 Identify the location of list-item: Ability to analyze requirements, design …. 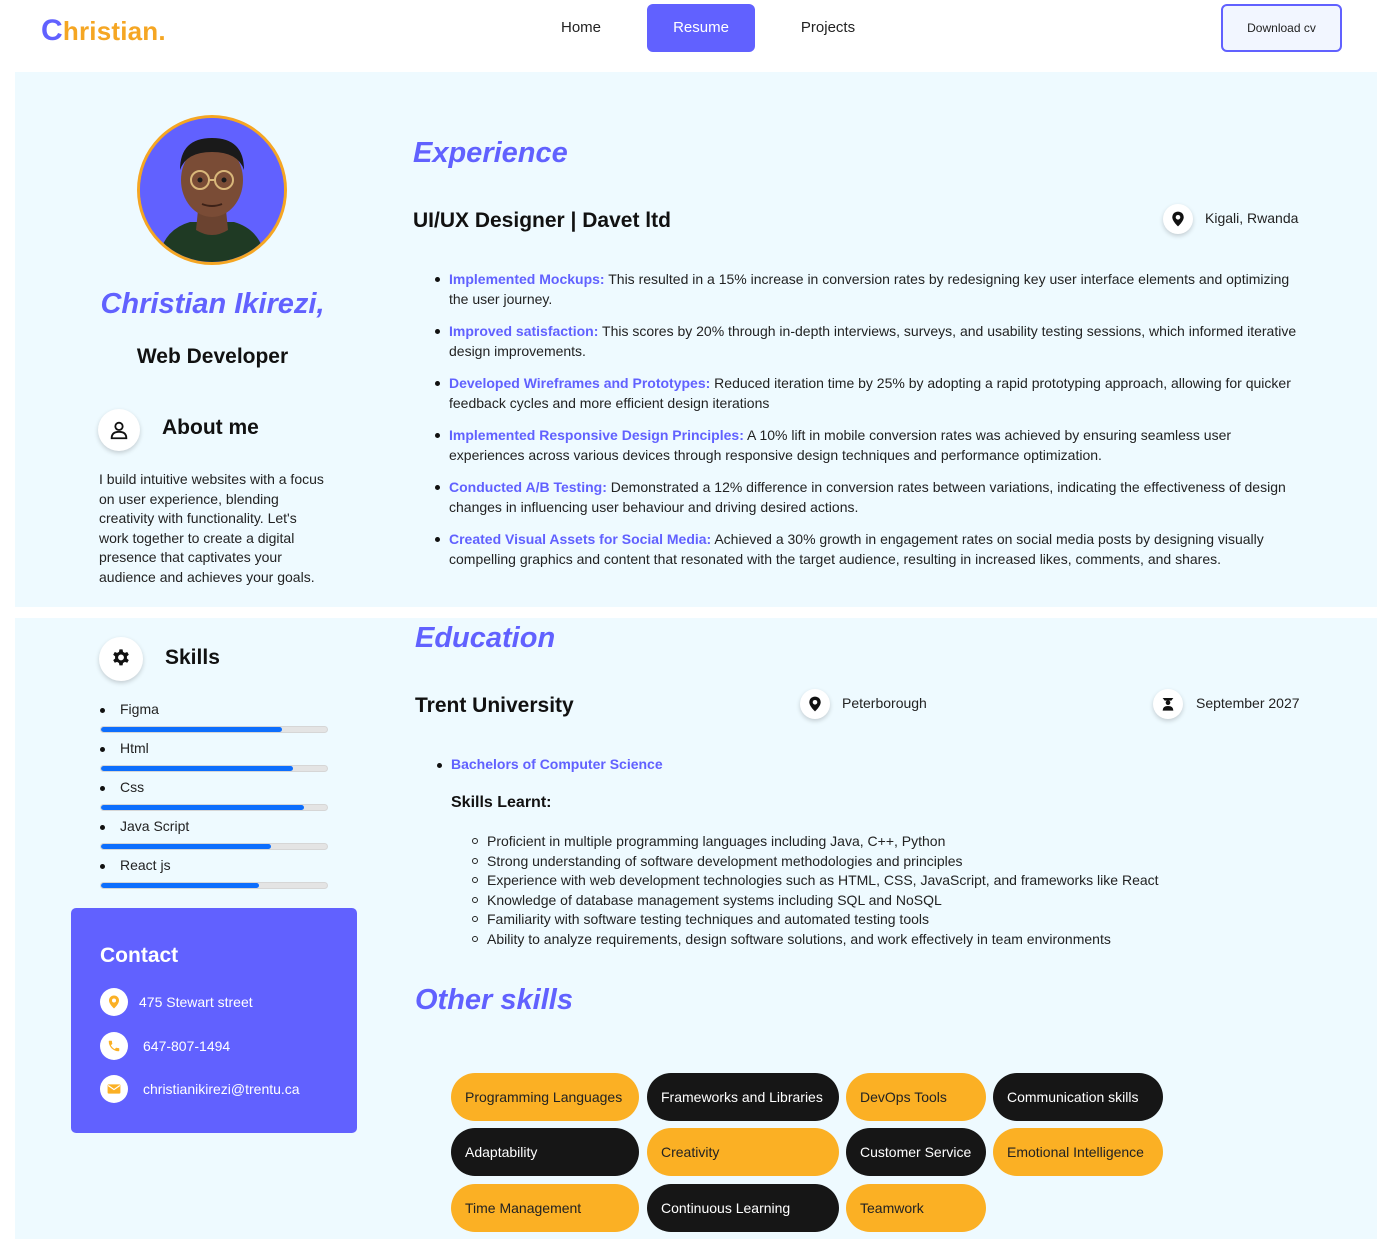
(815, 940).